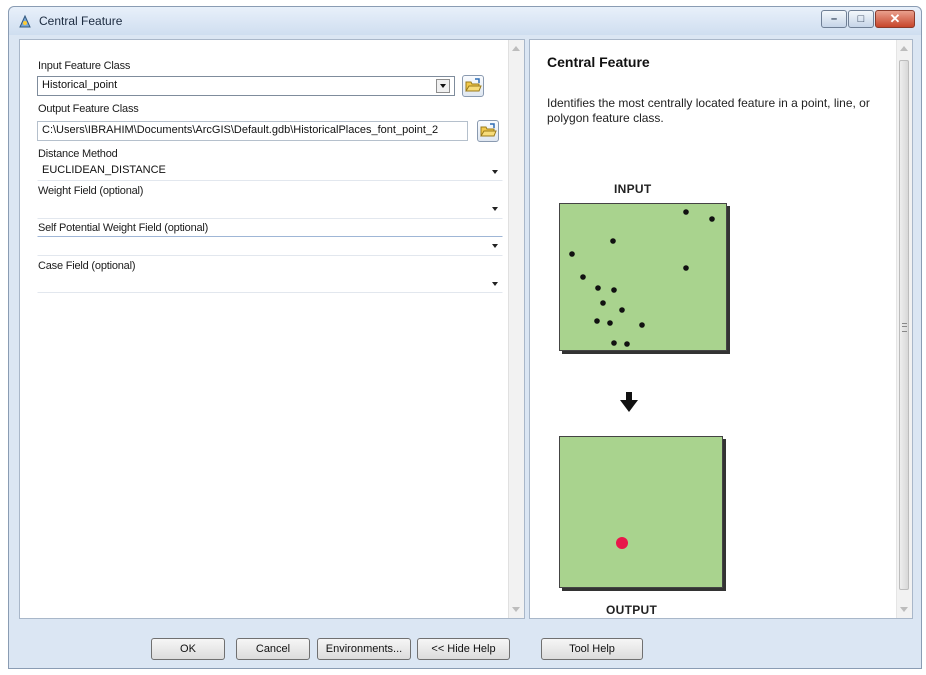 The height and width of the screenshot is (675, 926). Describe the element at coordinates (592, 649) in the screenshot. I see `tool-help-button: Tool Help` at that location.